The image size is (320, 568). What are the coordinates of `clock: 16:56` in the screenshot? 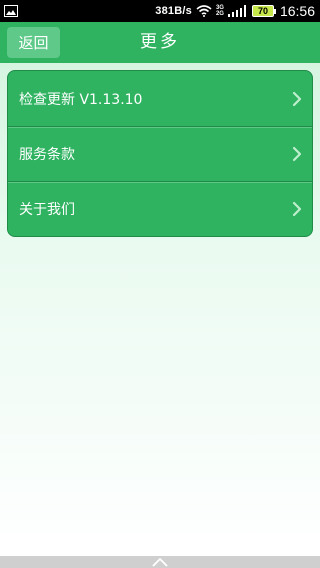 It's located at (297, 11).